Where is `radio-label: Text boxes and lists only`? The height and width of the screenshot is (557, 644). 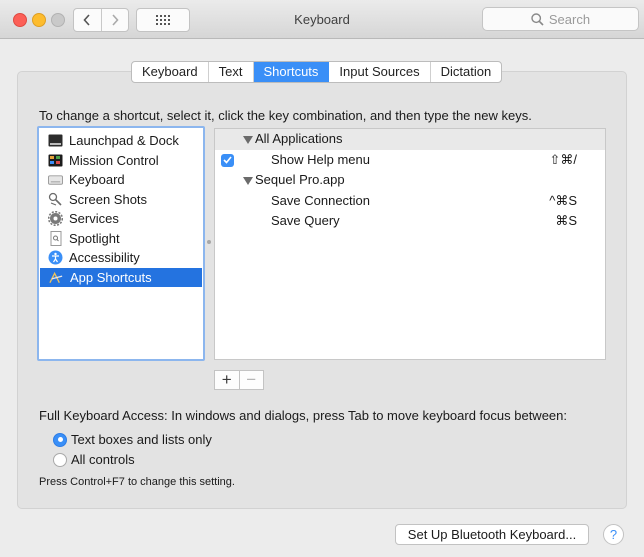 radio-label: Text boxes and lists only is located at coordinates (141, 439).